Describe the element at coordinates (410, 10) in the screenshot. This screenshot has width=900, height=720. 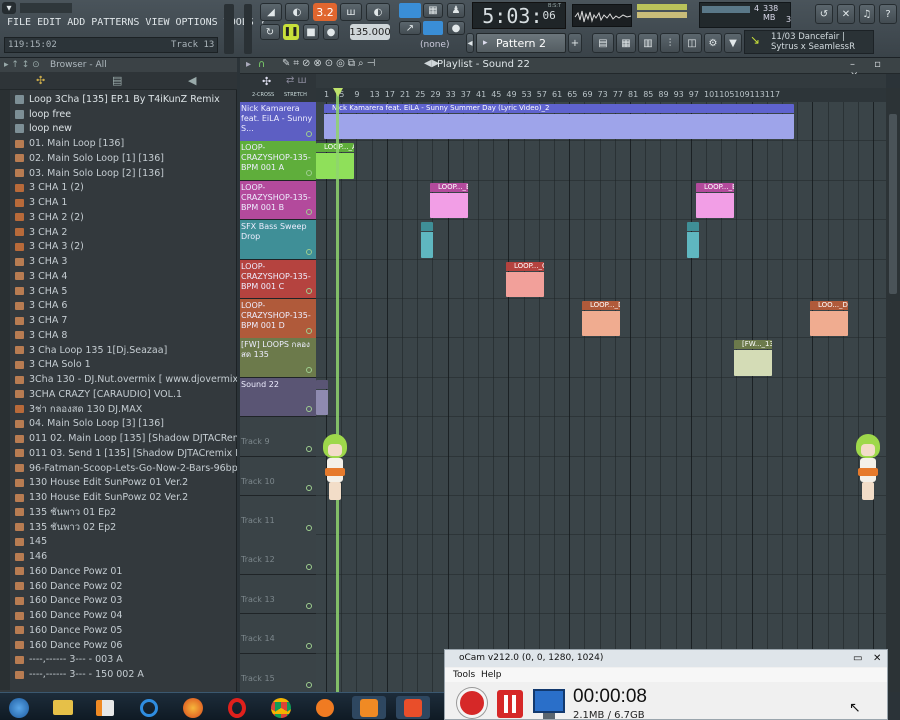
I see `typing-keyboard-icon` at that location.